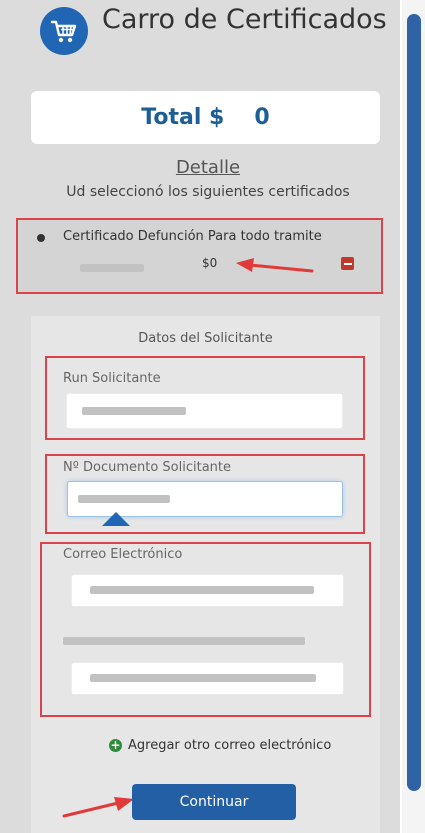  Describe the element at coordinates (192, 236) in the screenshot. I see `certificate-name: Certificado Defunción Para todo tramite` at that location.